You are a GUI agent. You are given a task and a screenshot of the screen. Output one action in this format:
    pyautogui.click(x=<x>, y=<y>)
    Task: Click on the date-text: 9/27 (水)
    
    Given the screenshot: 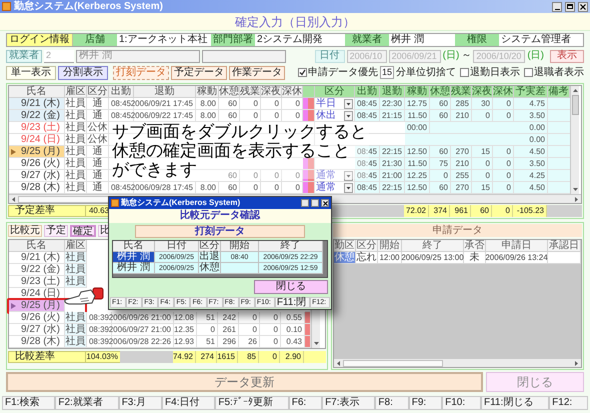 What is the action you would take?
    pyautogui.click(x=40, y=175)
    